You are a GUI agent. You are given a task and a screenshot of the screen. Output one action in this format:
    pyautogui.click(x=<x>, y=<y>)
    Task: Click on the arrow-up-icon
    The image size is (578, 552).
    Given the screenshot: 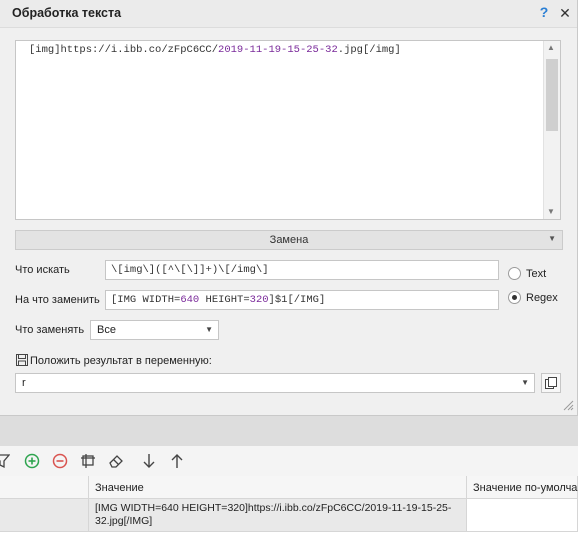 What is the action you would take?
    pyautogui.click(x=177, y=461)
    